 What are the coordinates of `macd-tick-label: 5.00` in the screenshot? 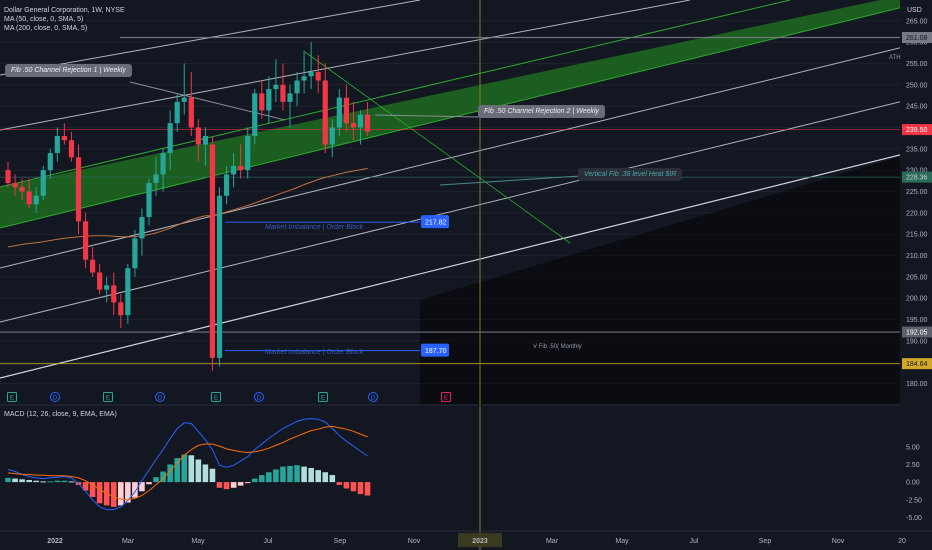 It's located at (913, 447).